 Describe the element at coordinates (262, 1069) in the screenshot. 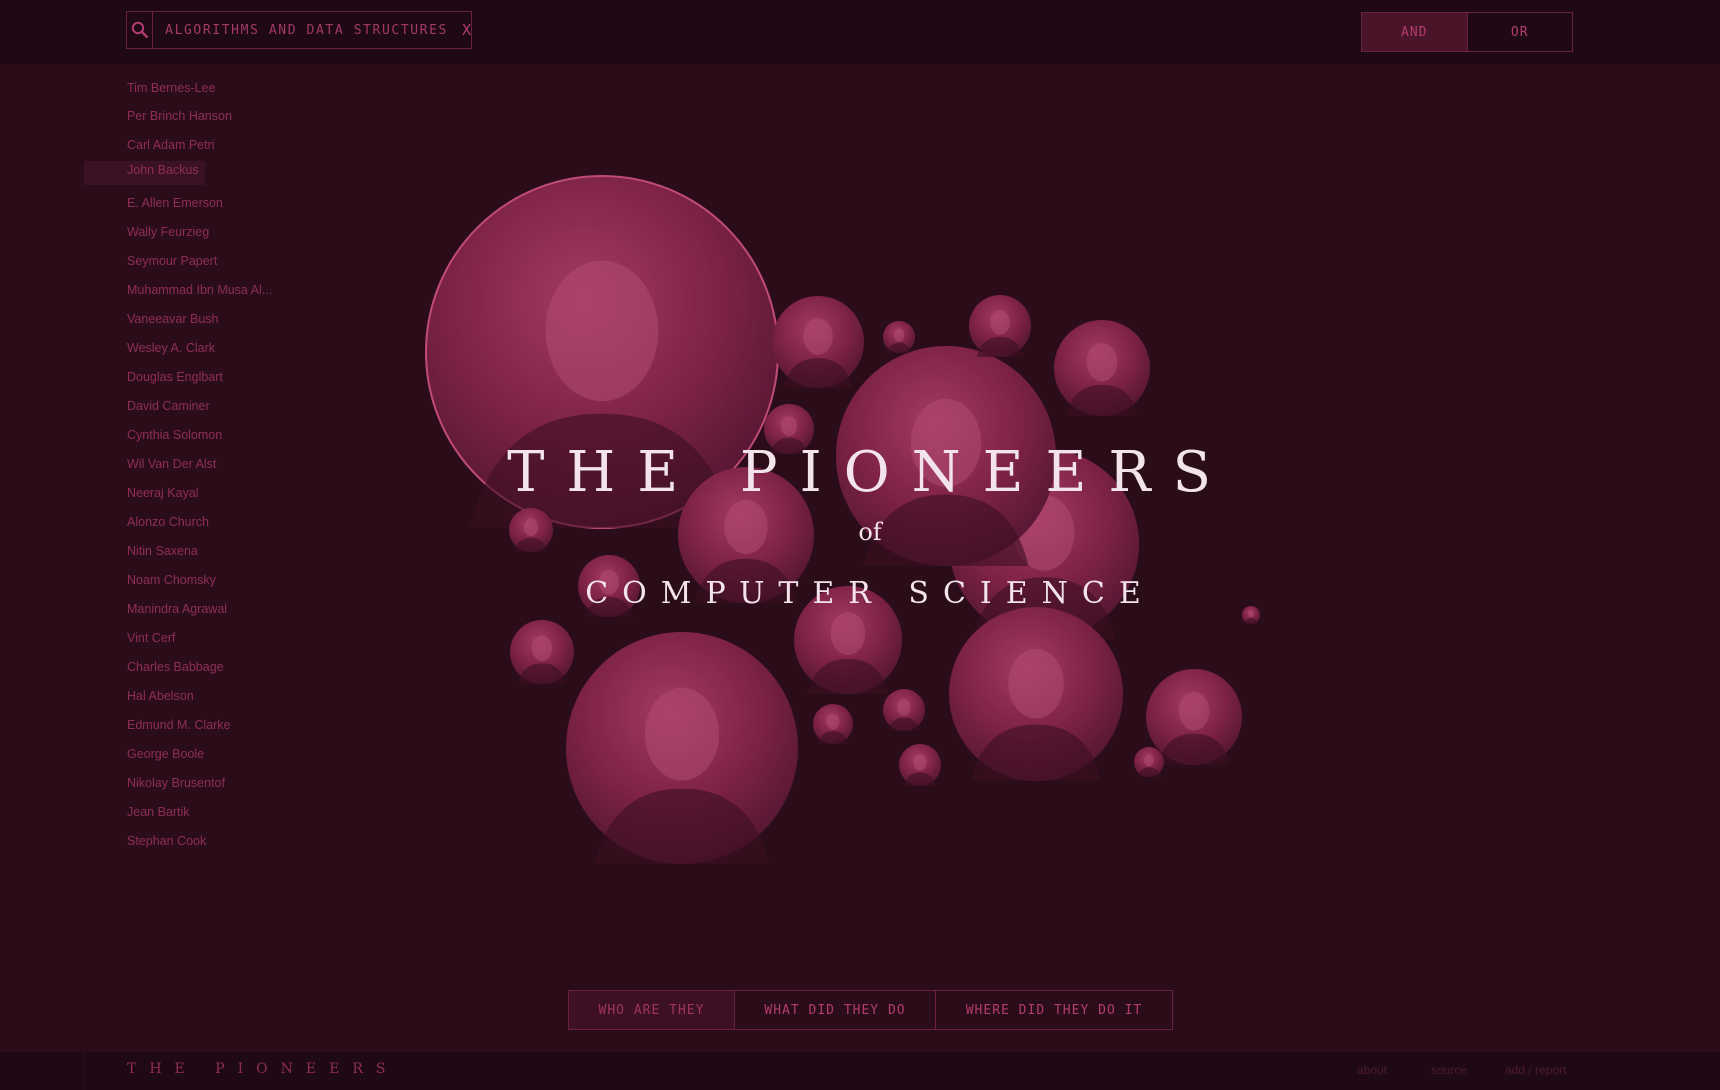

I see `footer-logo: THE PIONEERS` at that location.